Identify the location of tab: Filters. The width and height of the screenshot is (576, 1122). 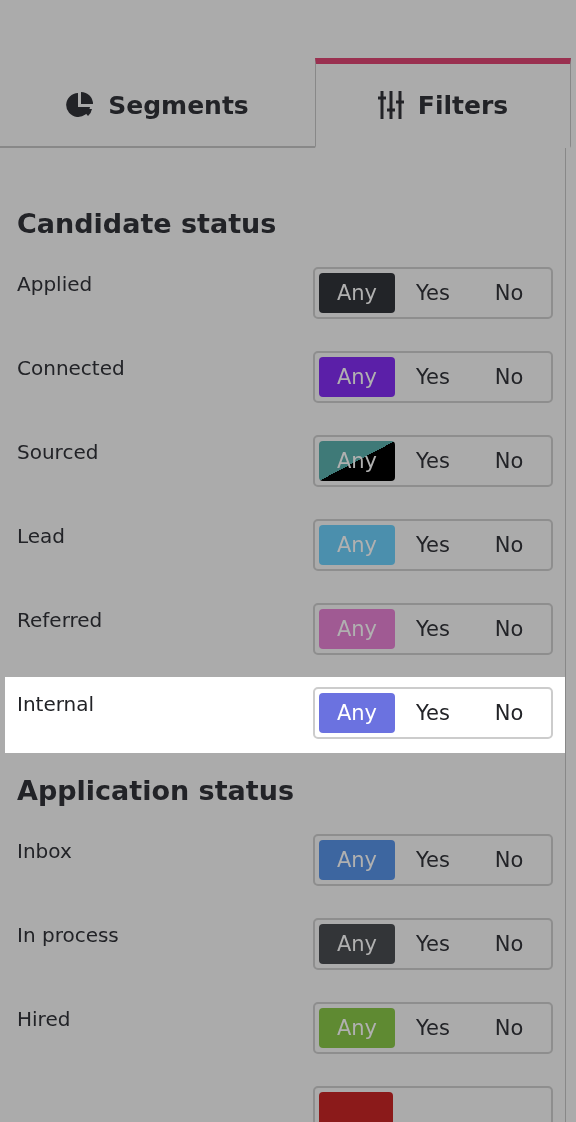
(443, 103).